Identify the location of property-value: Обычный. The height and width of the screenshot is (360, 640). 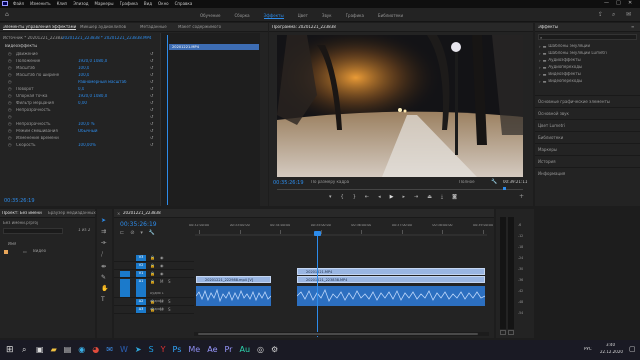
(88, 131).